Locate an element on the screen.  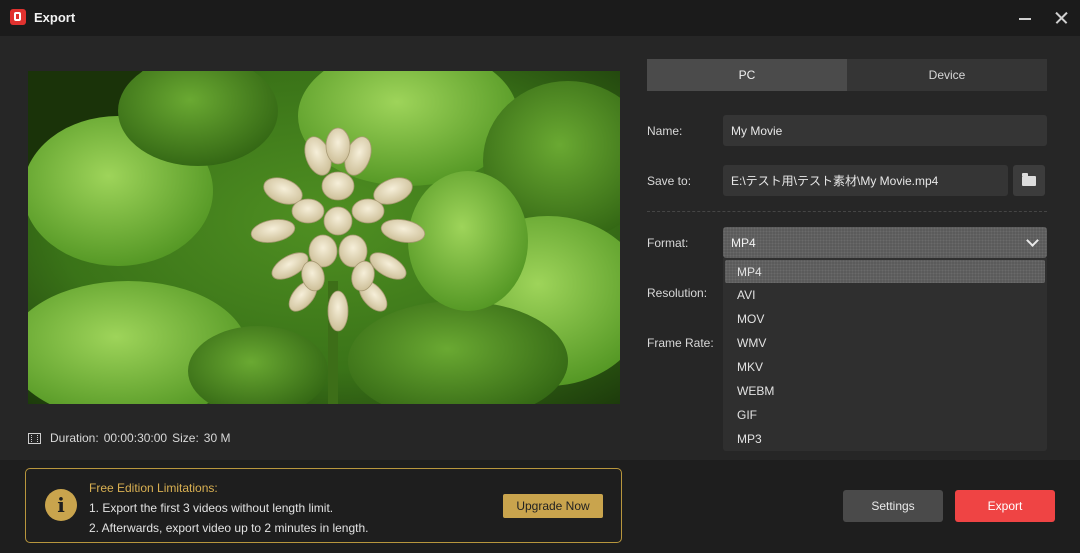
title-bar: Export is located at coordinates (540, 18).